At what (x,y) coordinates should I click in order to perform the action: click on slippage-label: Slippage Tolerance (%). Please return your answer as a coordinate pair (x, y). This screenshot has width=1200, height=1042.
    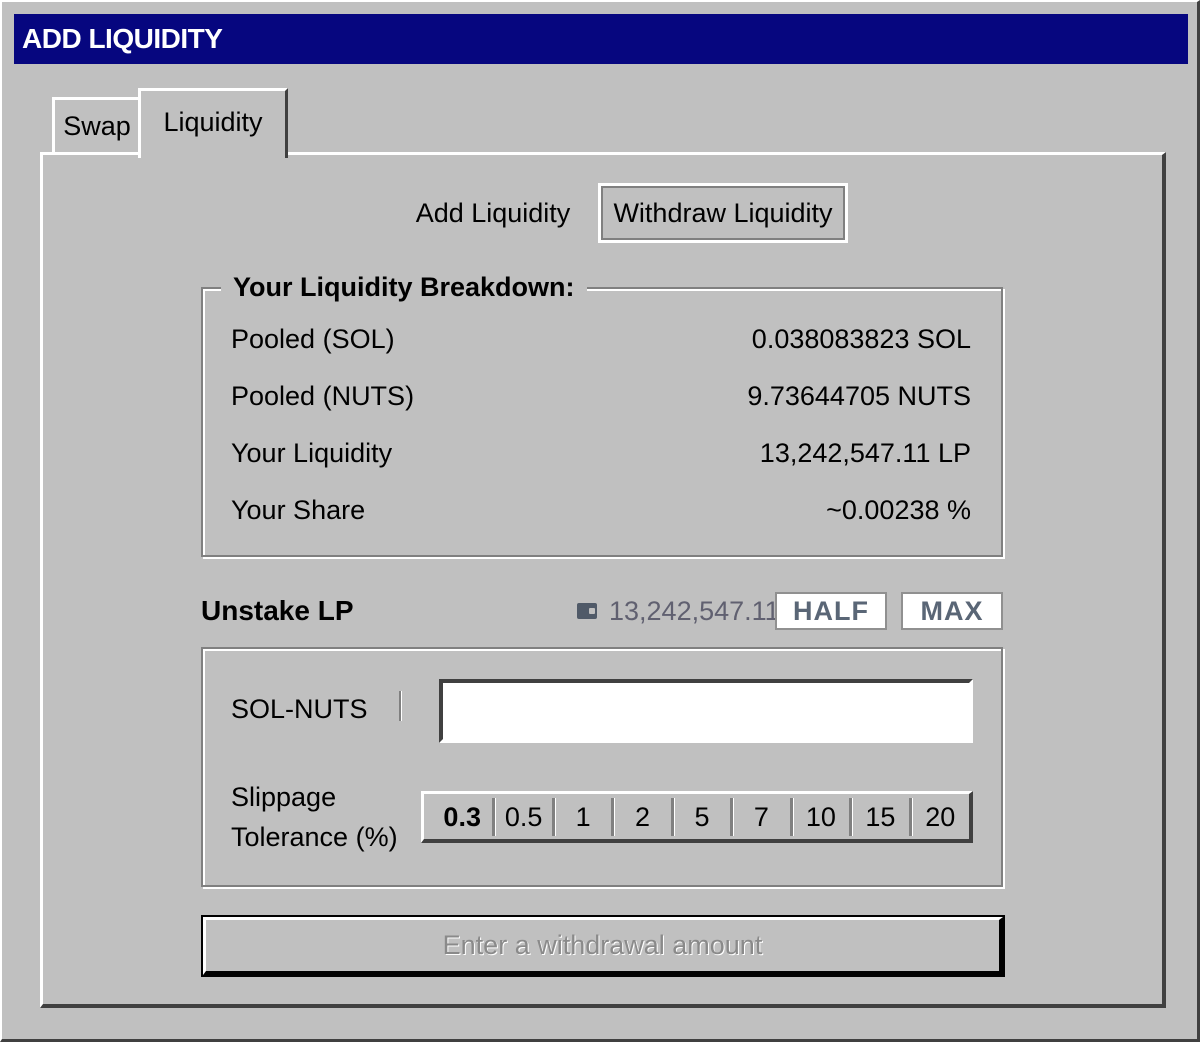
    Looking at the image, I should click on (314, 817).